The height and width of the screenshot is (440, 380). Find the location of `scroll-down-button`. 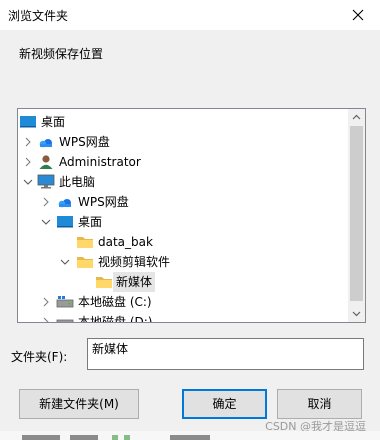

scroll-down-button is located at coordinates (356, 313).